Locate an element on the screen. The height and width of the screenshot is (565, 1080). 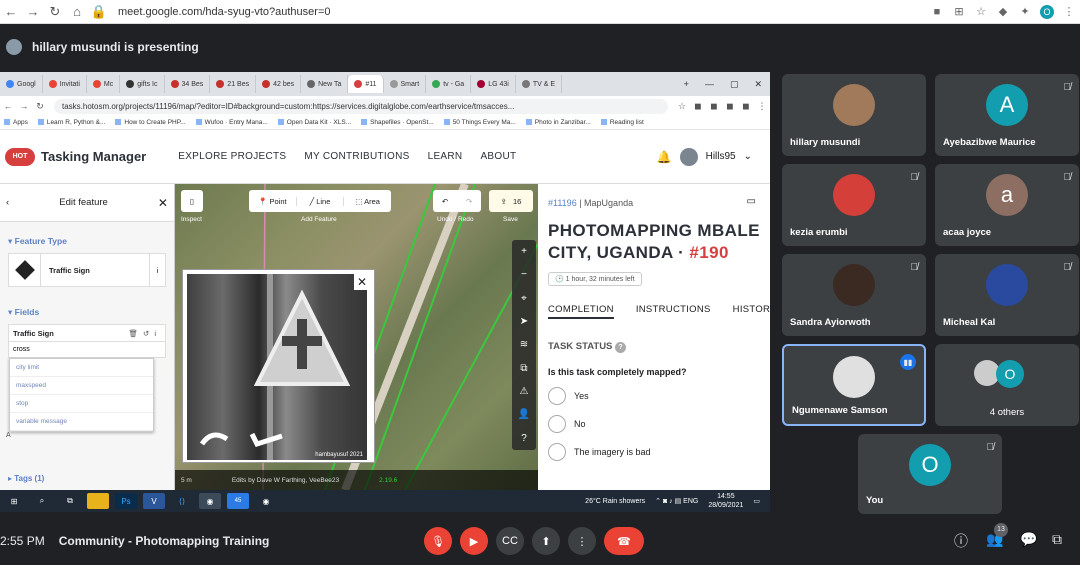
bookmark-item: Reading list is located at coordinates (622, 122).